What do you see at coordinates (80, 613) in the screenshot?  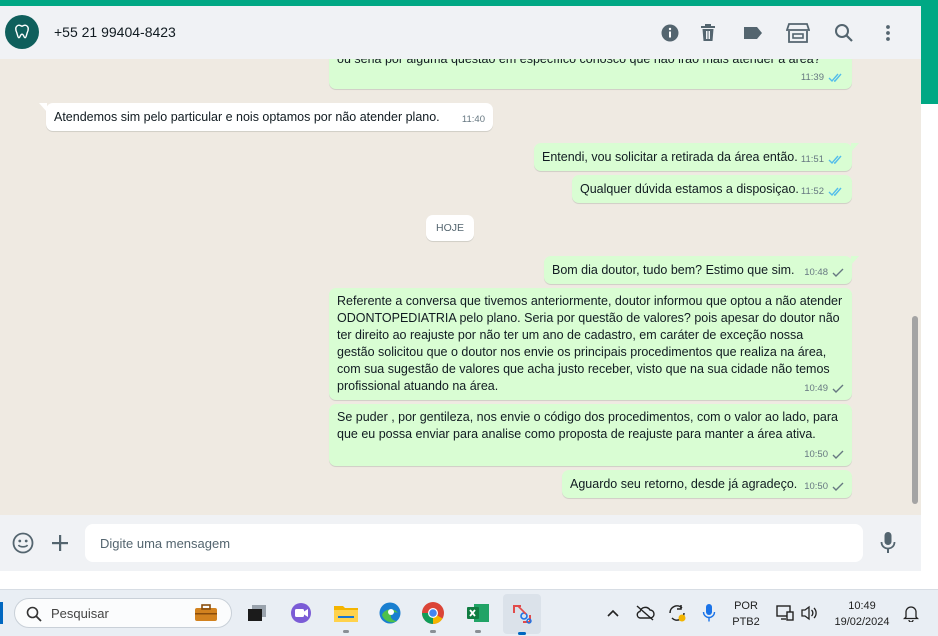 I see `search-label: Pesquisar` at bounding box center [80, 613].